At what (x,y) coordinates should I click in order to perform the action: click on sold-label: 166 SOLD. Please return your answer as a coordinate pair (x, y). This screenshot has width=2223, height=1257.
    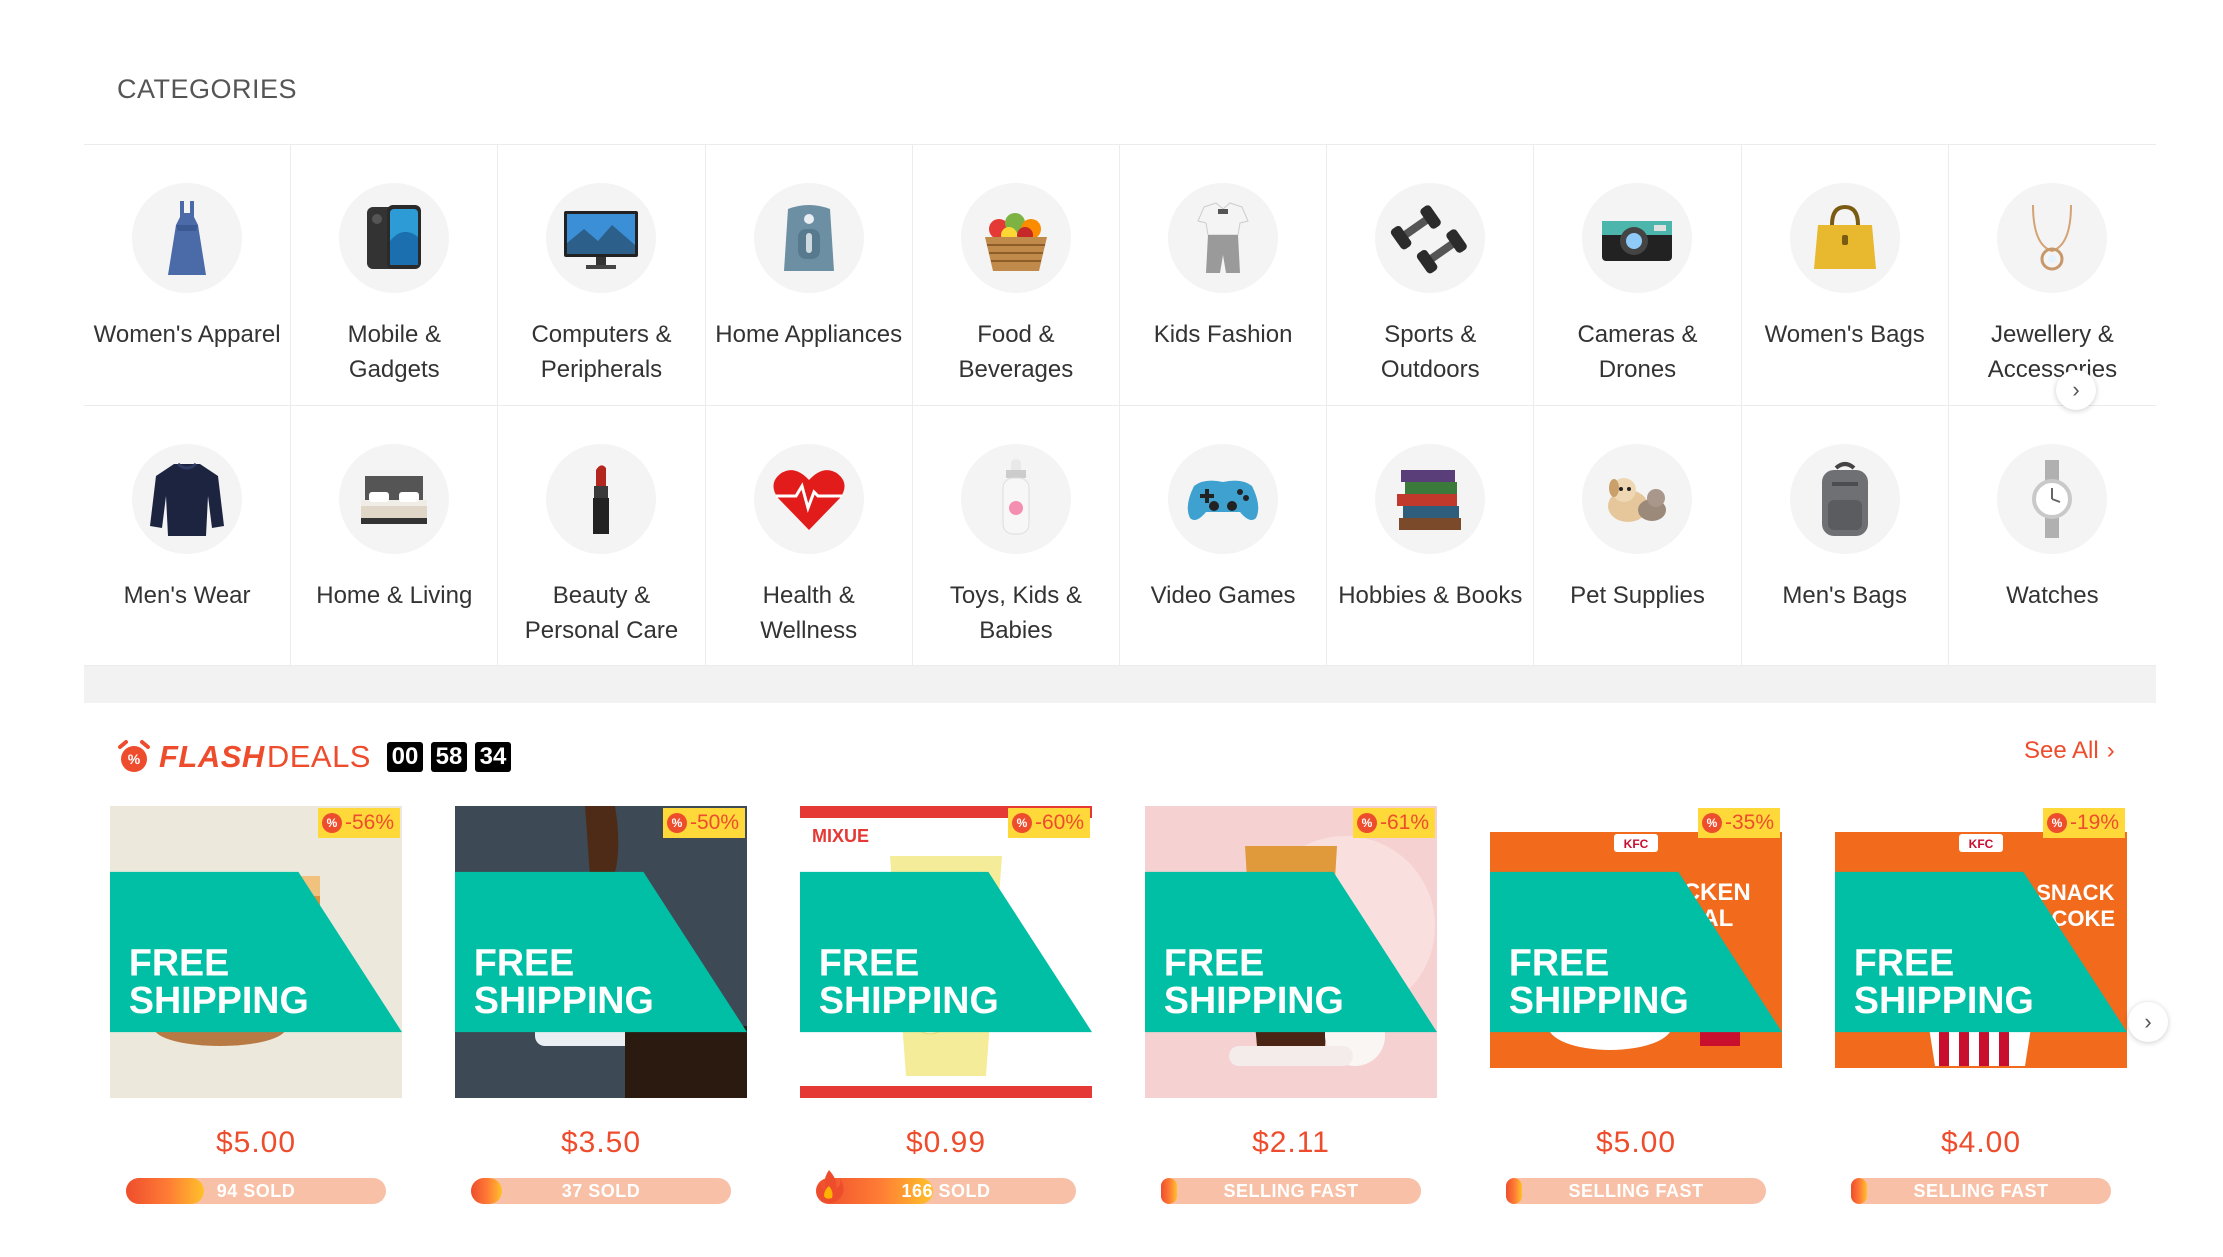
    Looking at the image, I should click on (946, 1191).